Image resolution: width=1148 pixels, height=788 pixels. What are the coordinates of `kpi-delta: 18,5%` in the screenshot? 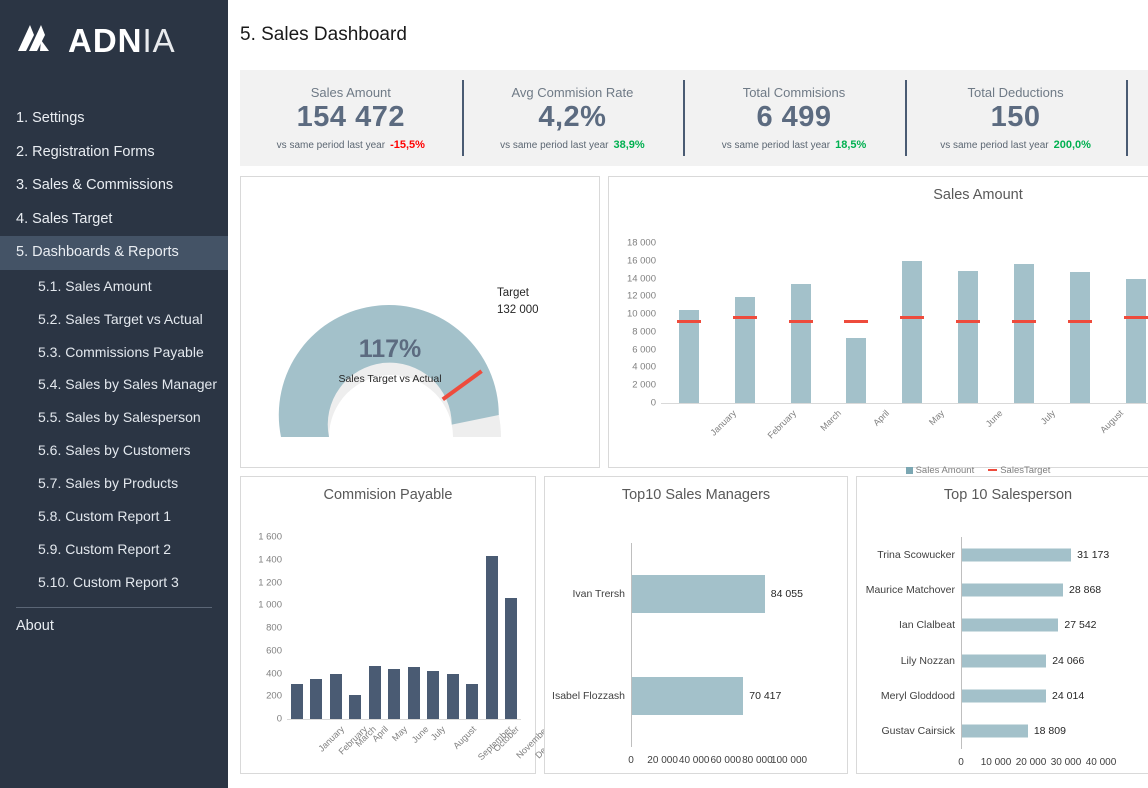 It's located at (851, 144).